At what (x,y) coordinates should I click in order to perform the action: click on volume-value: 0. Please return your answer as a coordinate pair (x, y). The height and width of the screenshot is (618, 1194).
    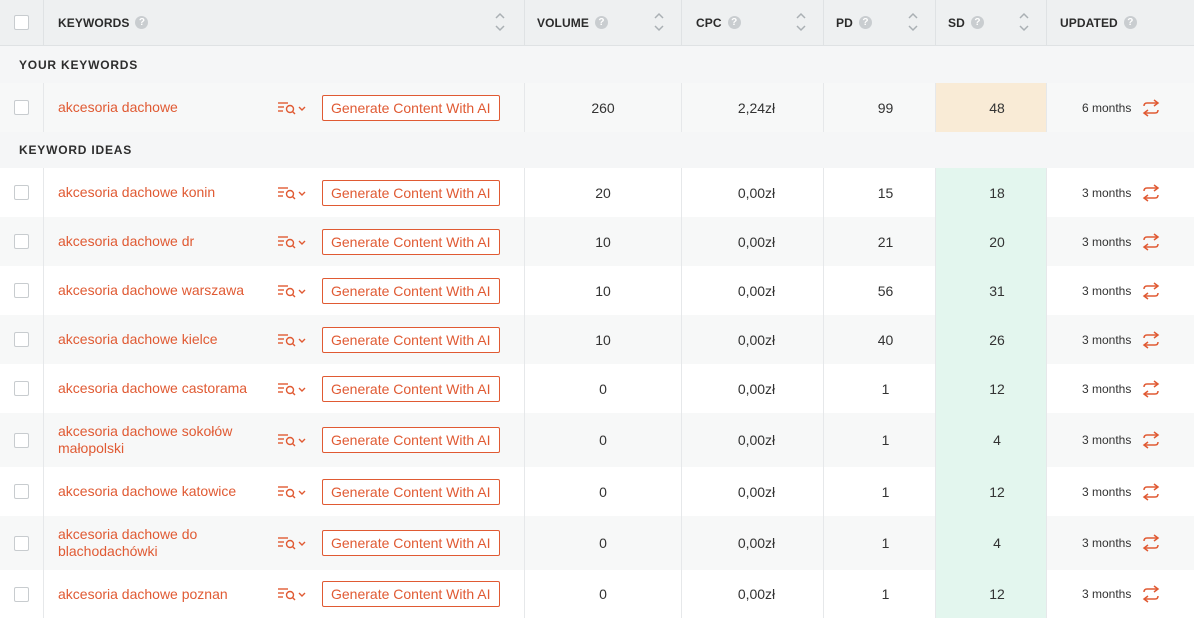
    Looking at the image, I should click on (603, 491).